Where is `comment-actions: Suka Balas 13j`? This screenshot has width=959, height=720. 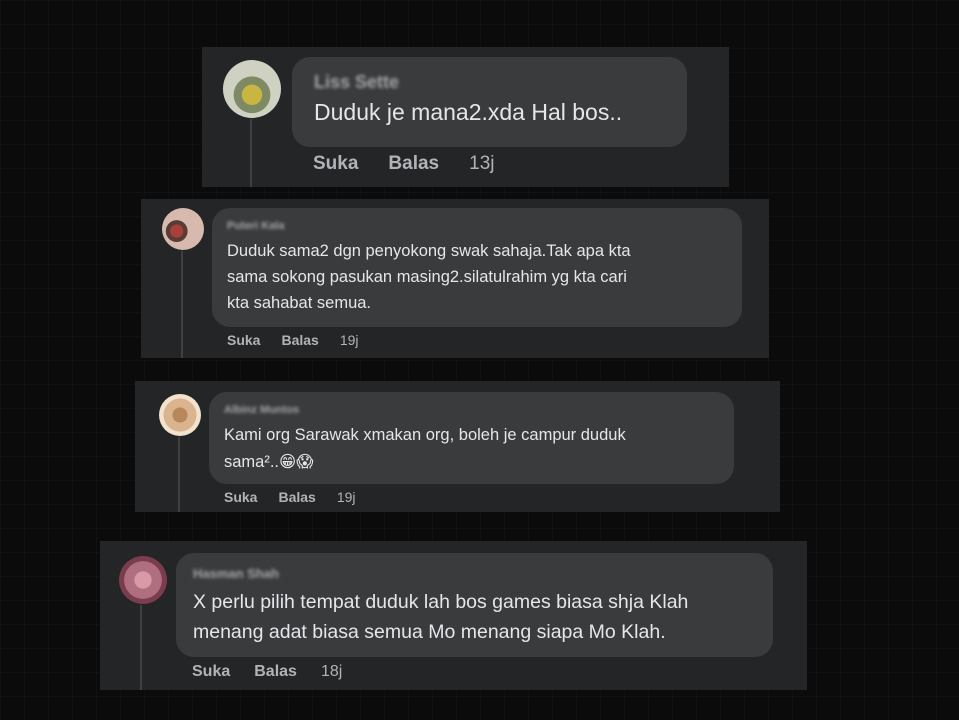
comment-actions: Suka Balas 13j is located at coordinates (403, 164).